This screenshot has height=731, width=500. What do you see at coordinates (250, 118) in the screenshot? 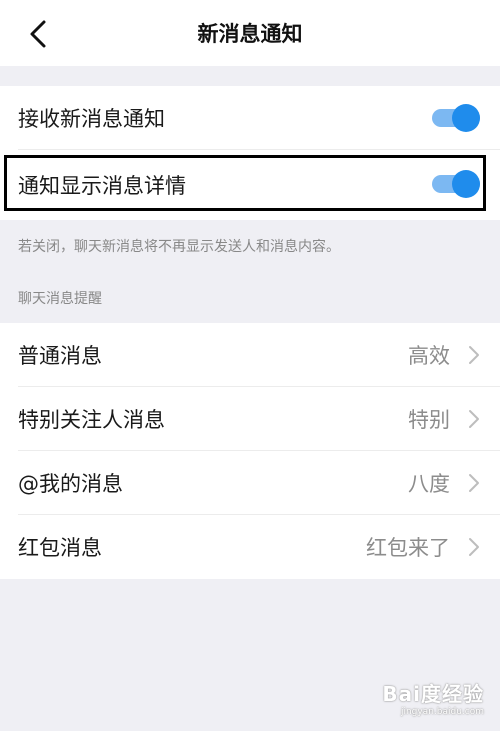
I see `receive-notifications-row: 接收新消息通知` at bounding box center [250, 118].